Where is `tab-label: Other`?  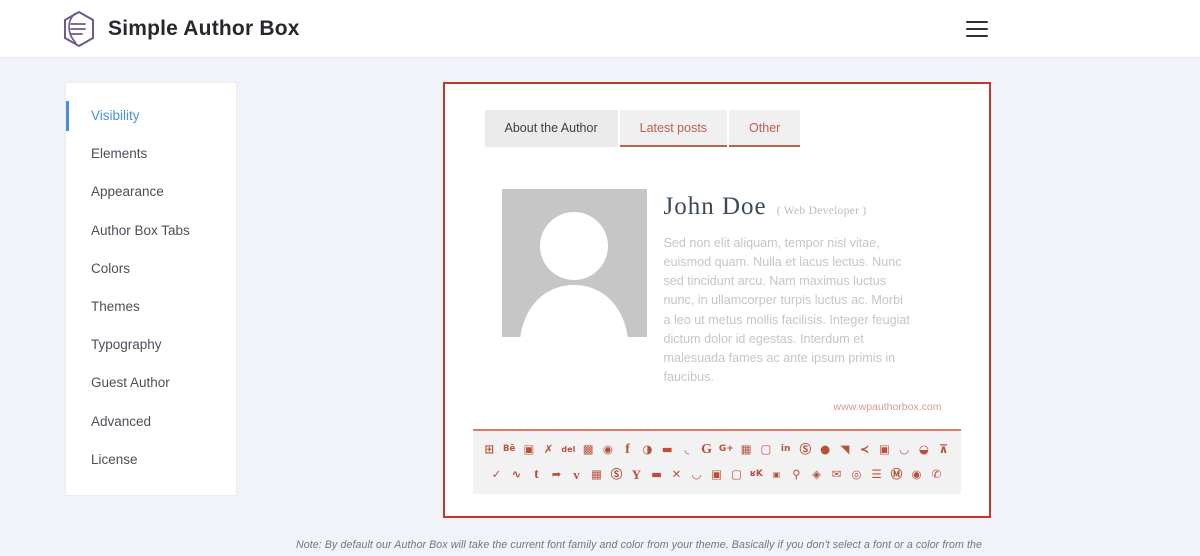
tab-label: Other is located at coordinates (765, 128).